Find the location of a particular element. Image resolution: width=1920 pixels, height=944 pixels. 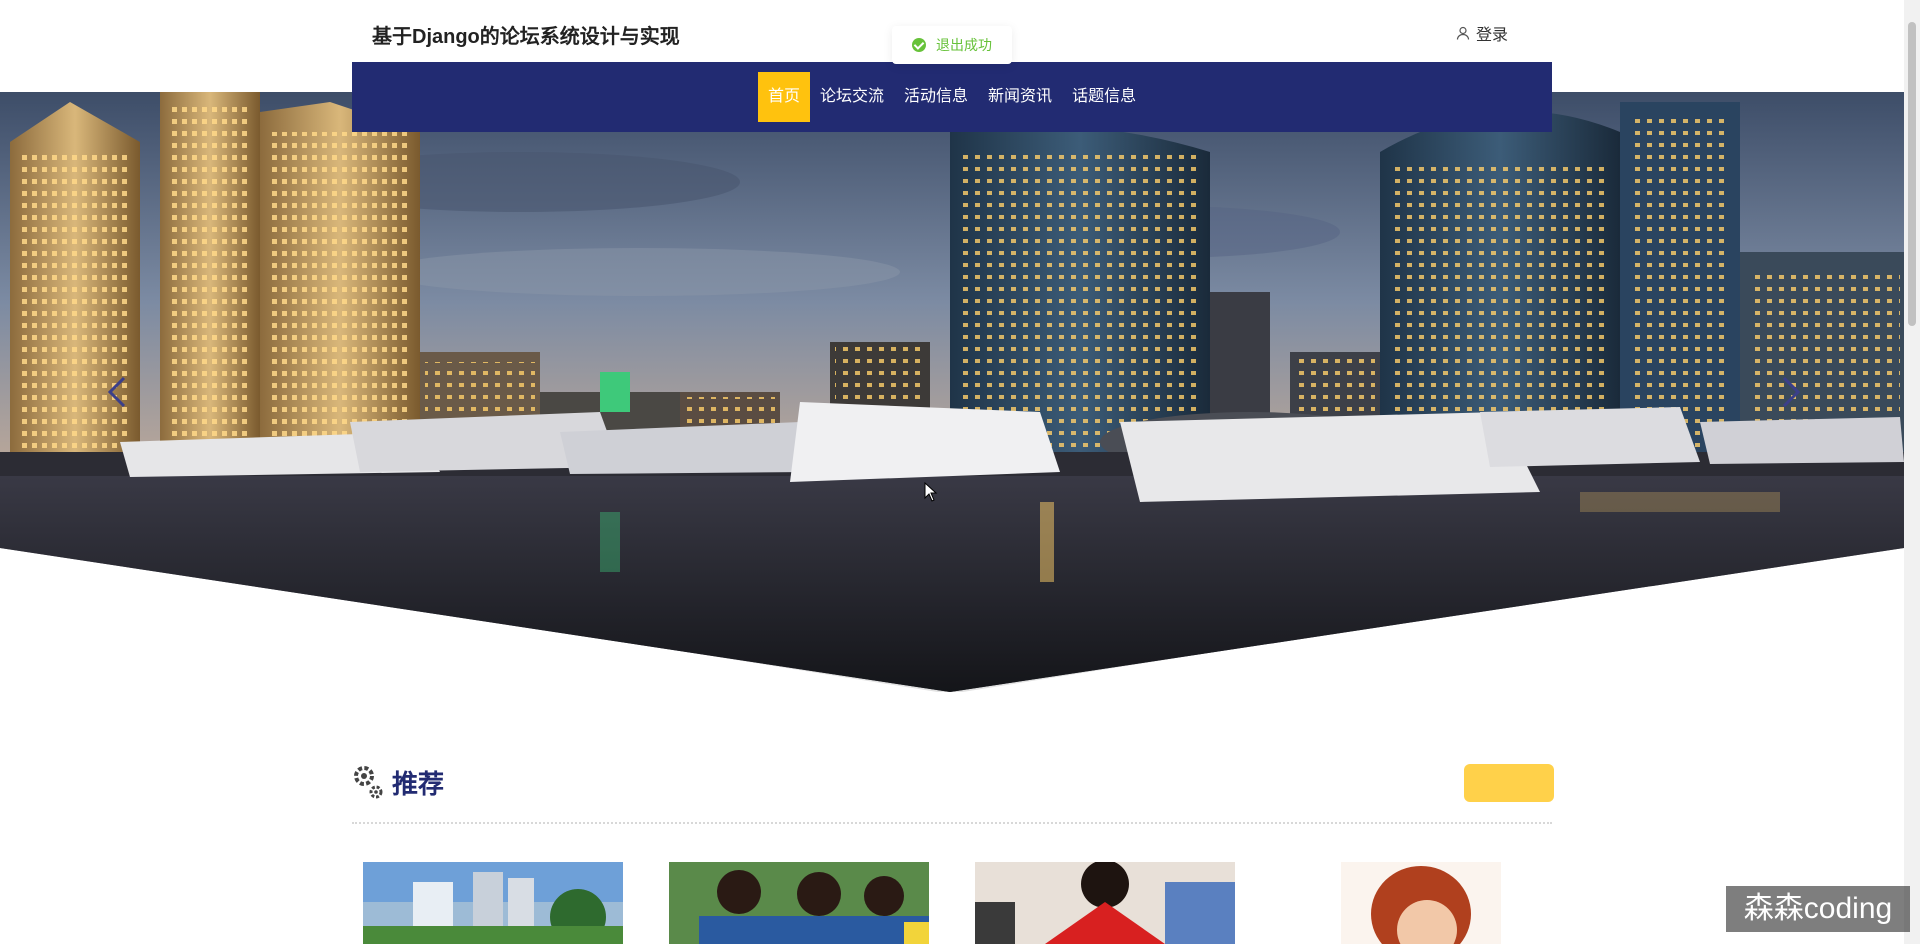

main-nav: 首页 论坛交流 活动信息 新闻资讯 话题信息 is located at coordinates (952, 97).